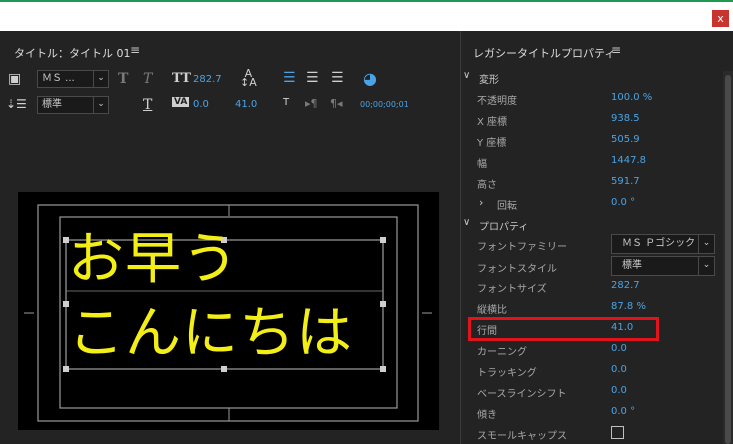 The height and width of the screenshot is (444, 733). What do you see at coordinates (625, 118) in the screenshot?
I see `prop-value: 938.5` at bounding box center [625, 118].